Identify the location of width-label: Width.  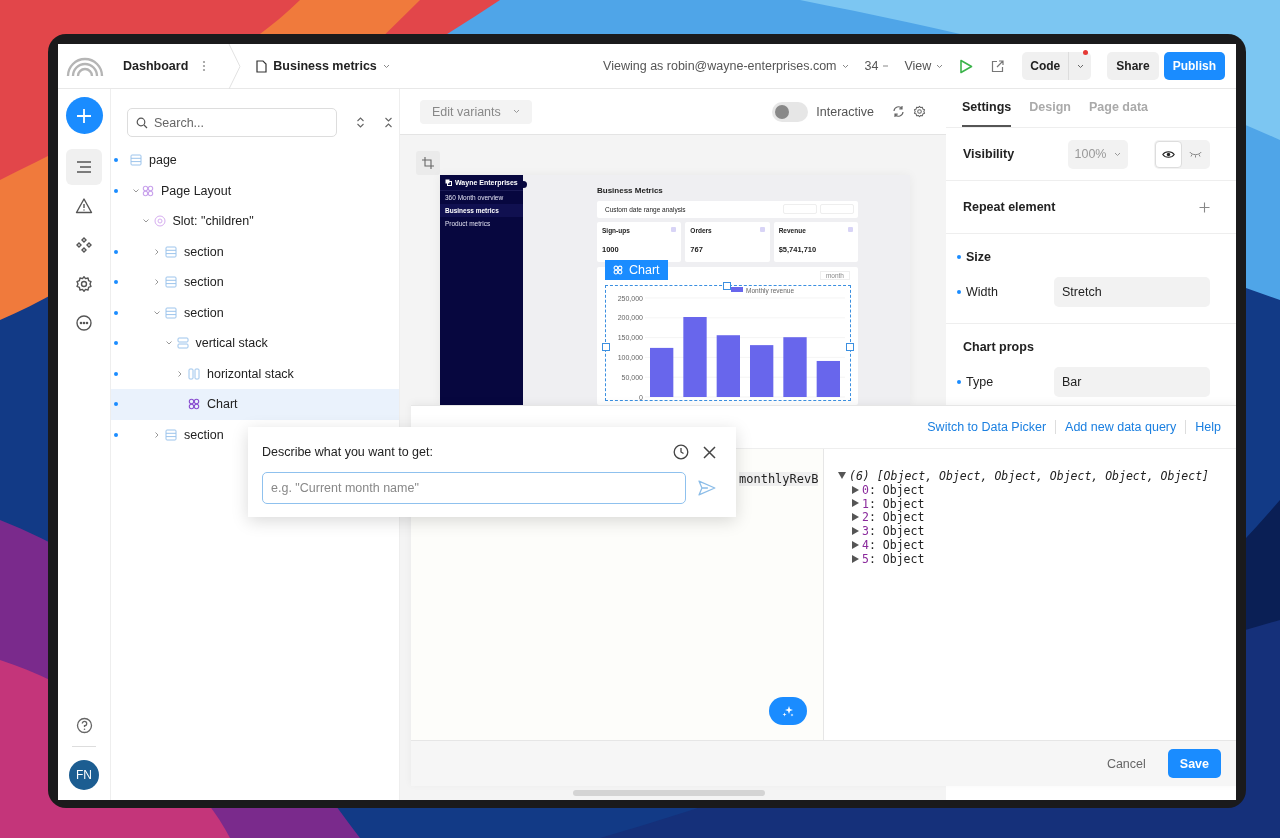
(982, 292).